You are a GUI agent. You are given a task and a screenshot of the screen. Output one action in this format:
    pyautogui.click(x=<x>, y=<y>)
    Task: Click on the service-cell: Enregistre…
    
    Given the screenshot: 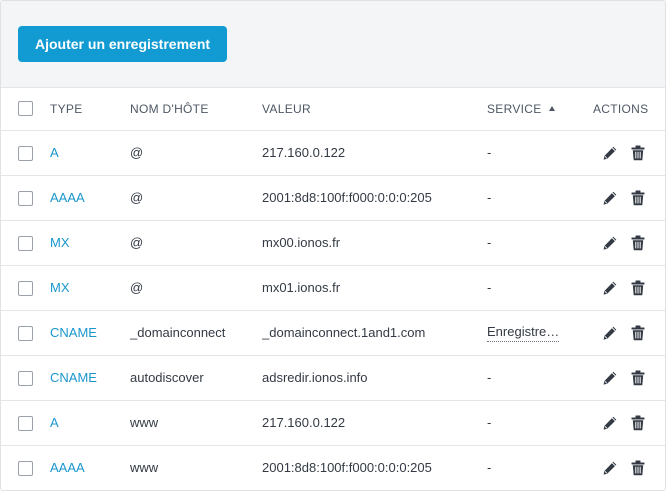 What is the action you would take?
    pyautogui.click(x=540, y=333)
    